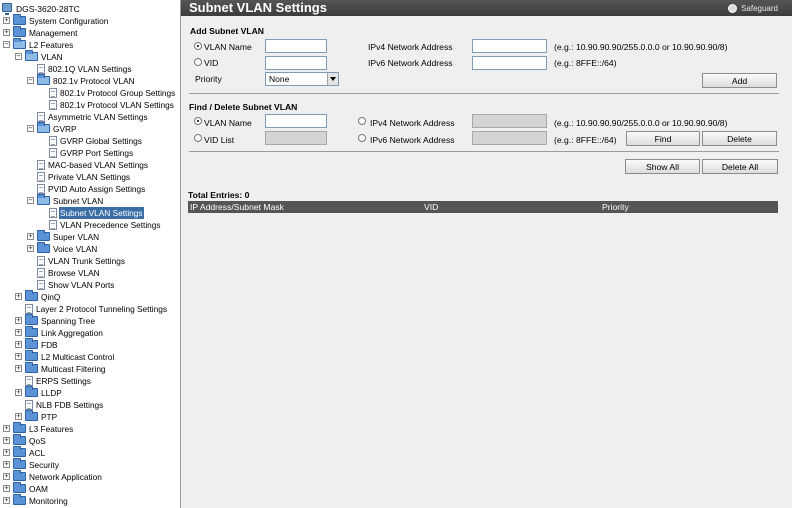  What do you see at coordinates (296, 63) in the screenshot?
I see `add-vid-input` at bounding box center [296, 63].